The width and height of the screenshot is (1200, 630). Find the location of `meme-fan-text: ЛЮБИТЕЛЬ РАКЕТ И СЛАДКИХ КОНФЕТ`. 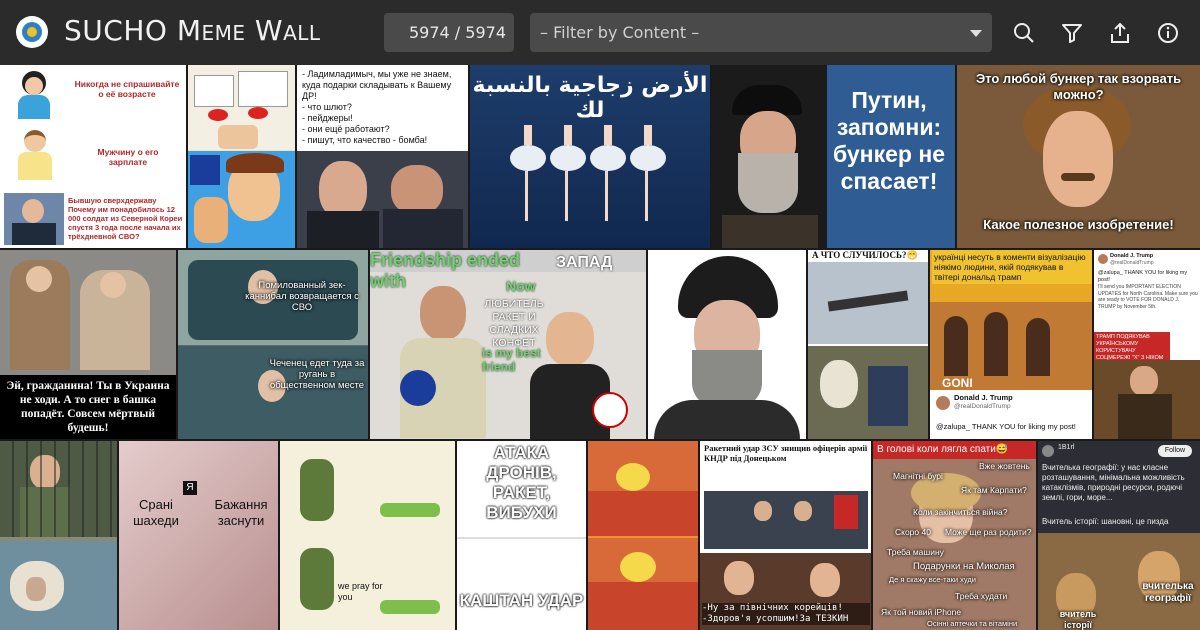

meme-fan-text: ЛЮБИТЕЛЬ РАКЕТ И СЛАДКИХ КОНФЕТ is located at coordinates (514, 323).